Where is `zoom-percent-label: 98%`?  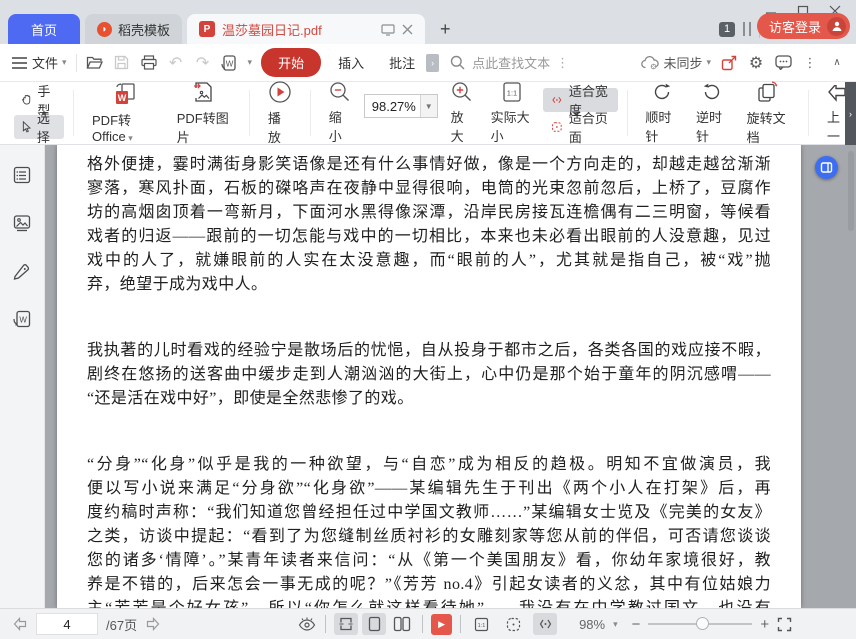 zoom-percent-label: 98% is located at coordinates (592, 624).